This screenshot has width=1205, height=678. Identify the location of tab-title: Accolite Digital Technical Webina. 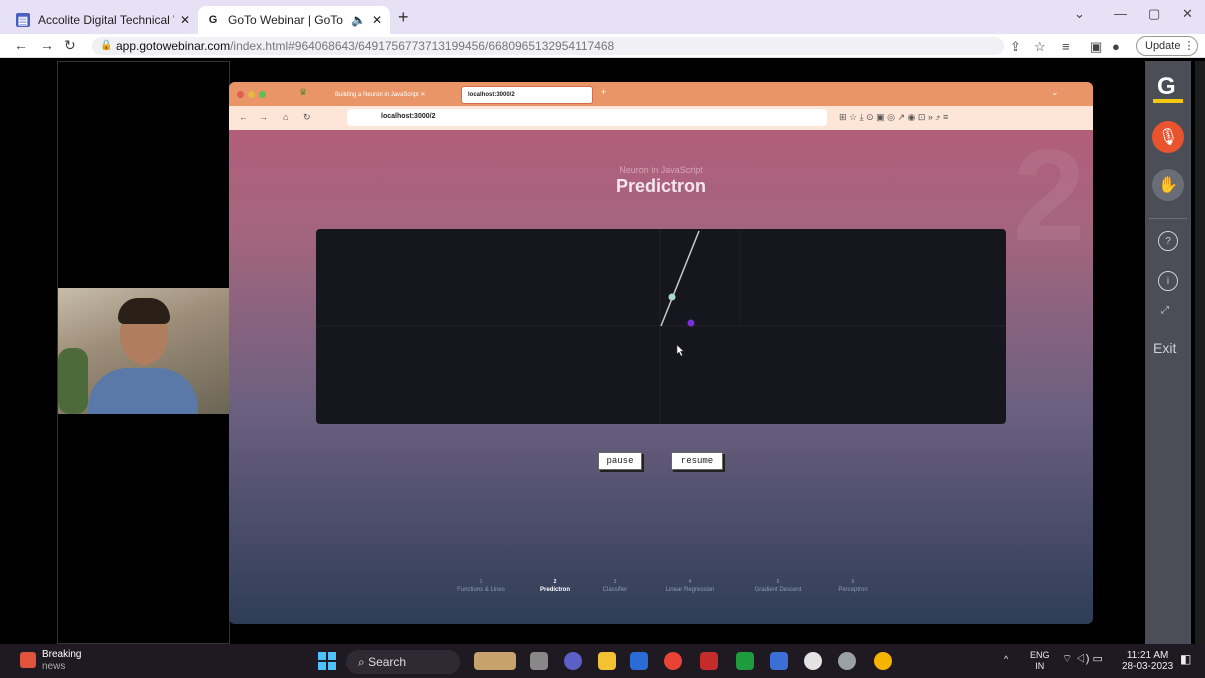
(106, 20).